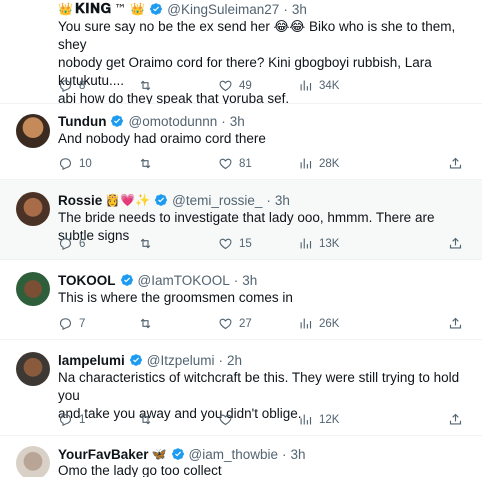 This screenshot has width=482, height=477. I want to click on views-count: 13K, so click(329, 243).